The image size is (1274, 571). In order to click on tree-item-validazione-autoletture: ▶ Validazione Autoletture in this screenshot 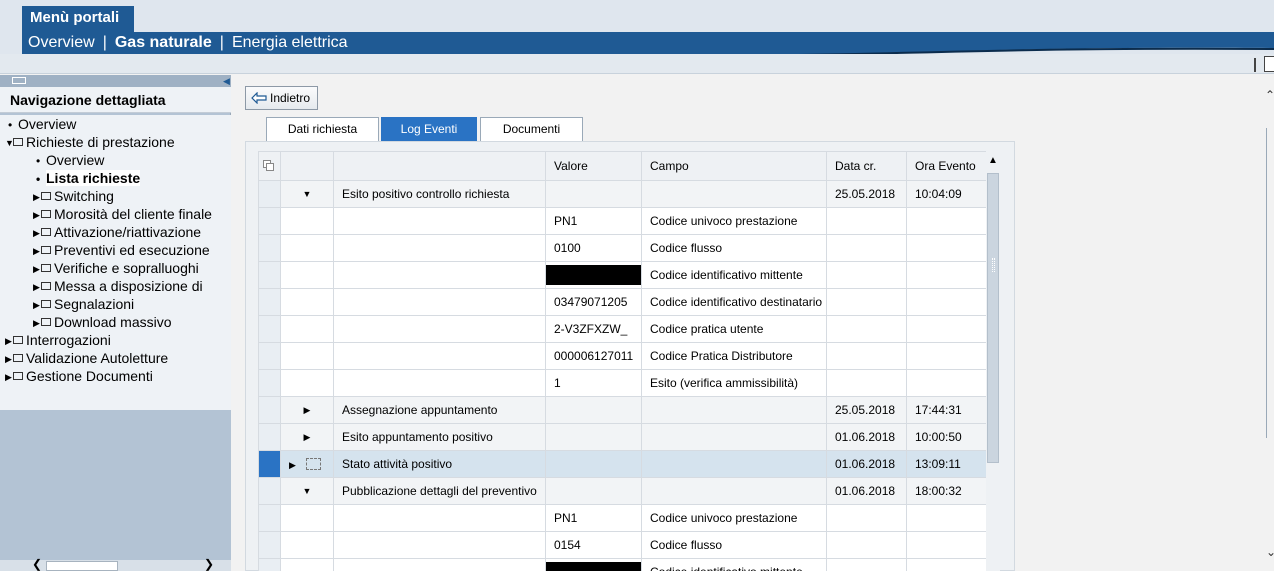, I will do `click(86, 358)`.